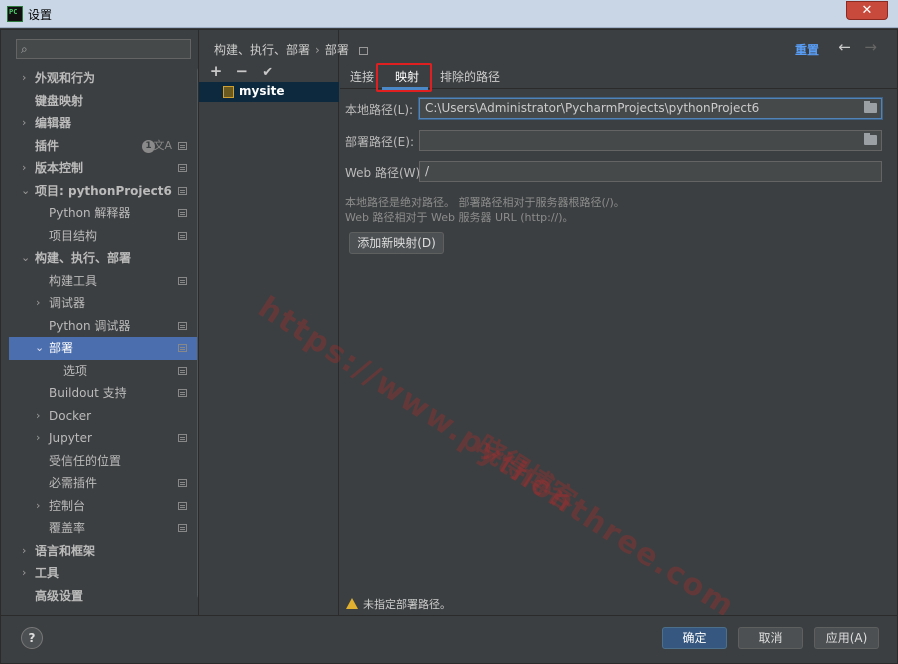 This screenshot has height=664, width=898. What do you see at coordinates (40, 15) in the screenshot?
I see `window-title: 设置` at bounding box center [40, 15].